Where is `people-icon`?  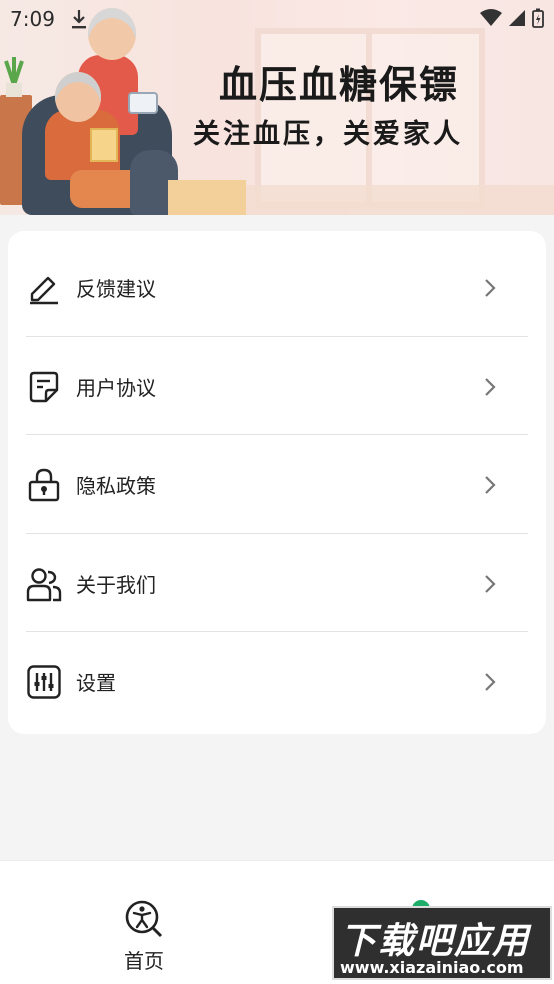
people-icon is located at coordinates (44, 584).